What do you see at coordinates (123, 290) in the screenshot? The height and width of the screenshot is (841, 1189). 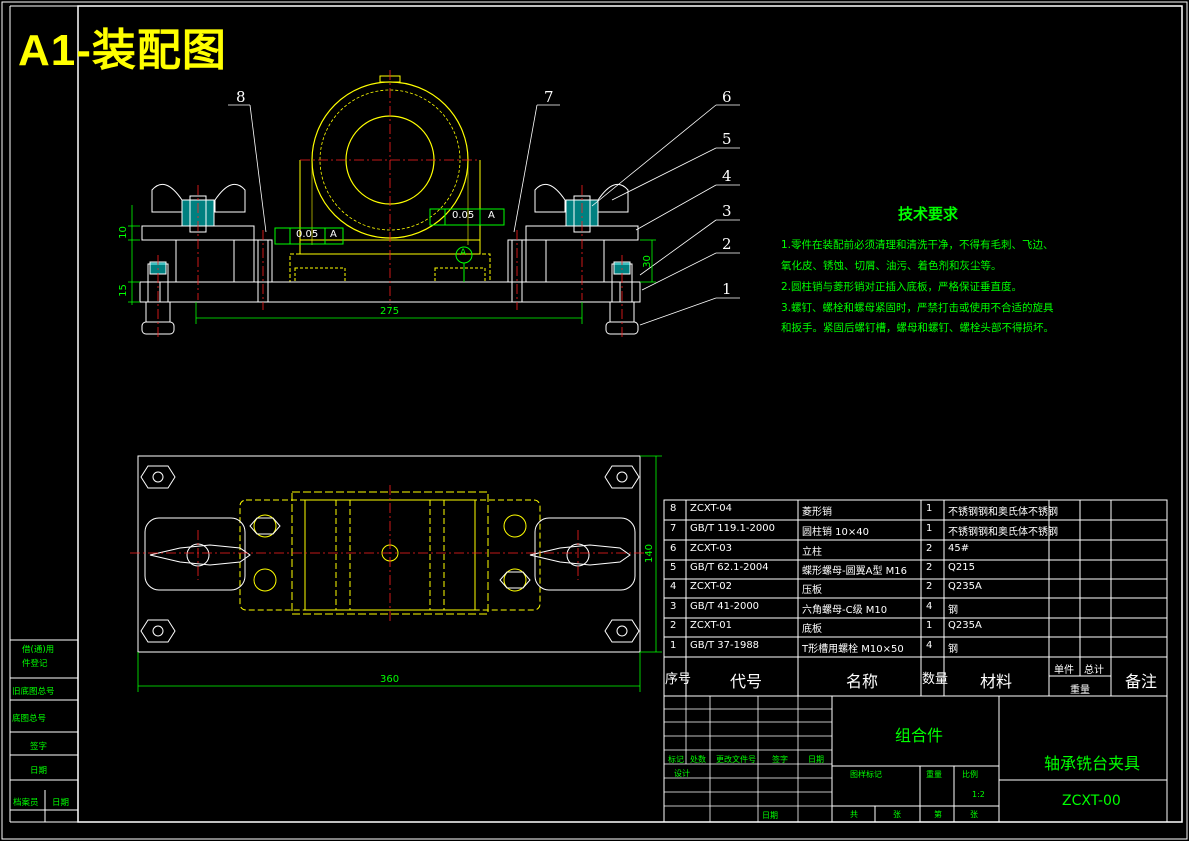 I see `dim-15: 15` at bounding box center [123, 290].